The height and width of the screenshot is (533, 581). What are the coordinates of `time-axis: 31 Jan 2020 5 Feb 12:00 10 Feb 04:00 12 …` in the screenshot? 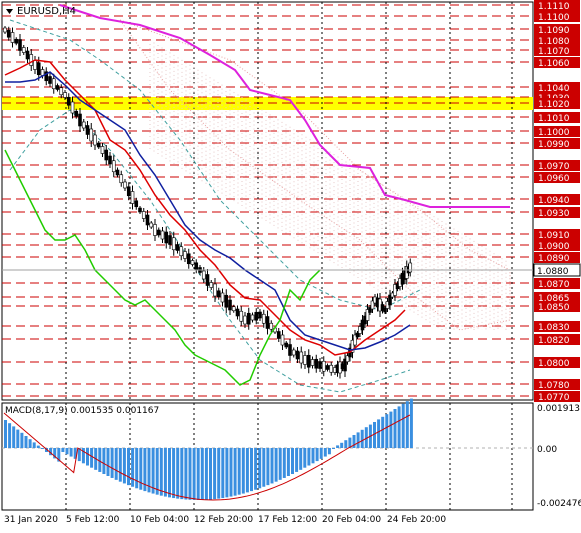 It's located at (225, 520).